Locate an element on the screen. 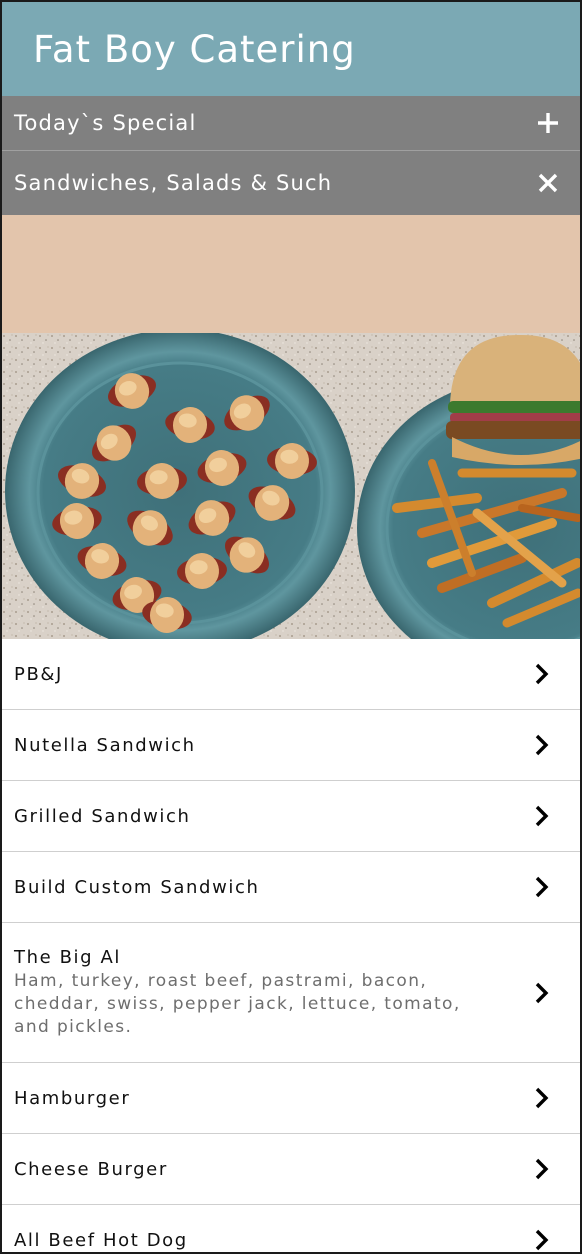  menu-item-all-beef-hot-dog: All Beef Hot Dog is located at coordinates (291, 1228).